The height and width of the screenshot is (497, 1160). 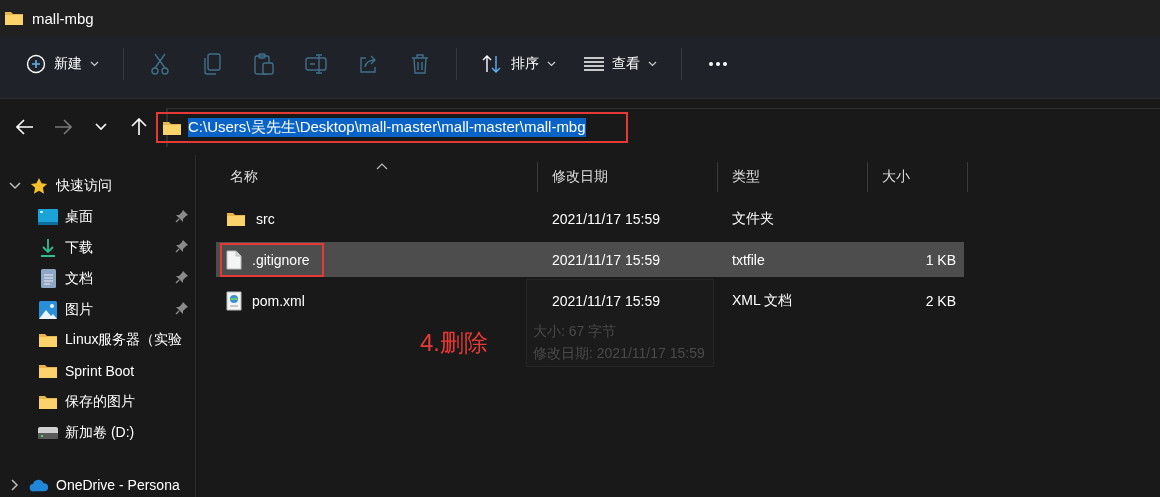 What do you see at coordinates (97, 371) in the screenshot?
I see `sidebar-item: Sprint Boot` at bounding box center [97, 371].